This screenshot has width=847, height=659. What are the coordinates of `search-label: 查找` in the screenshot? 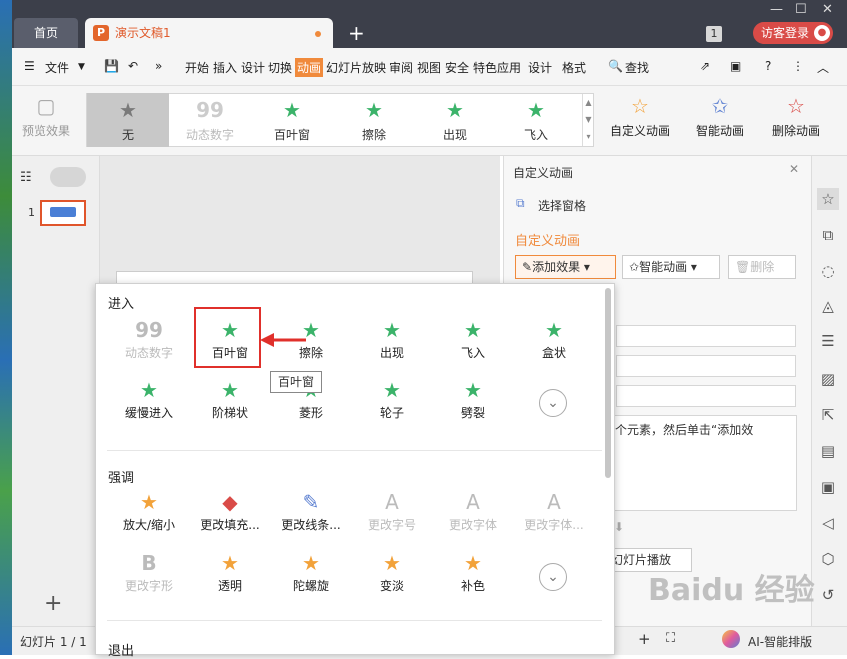 It's located at (637, 67).